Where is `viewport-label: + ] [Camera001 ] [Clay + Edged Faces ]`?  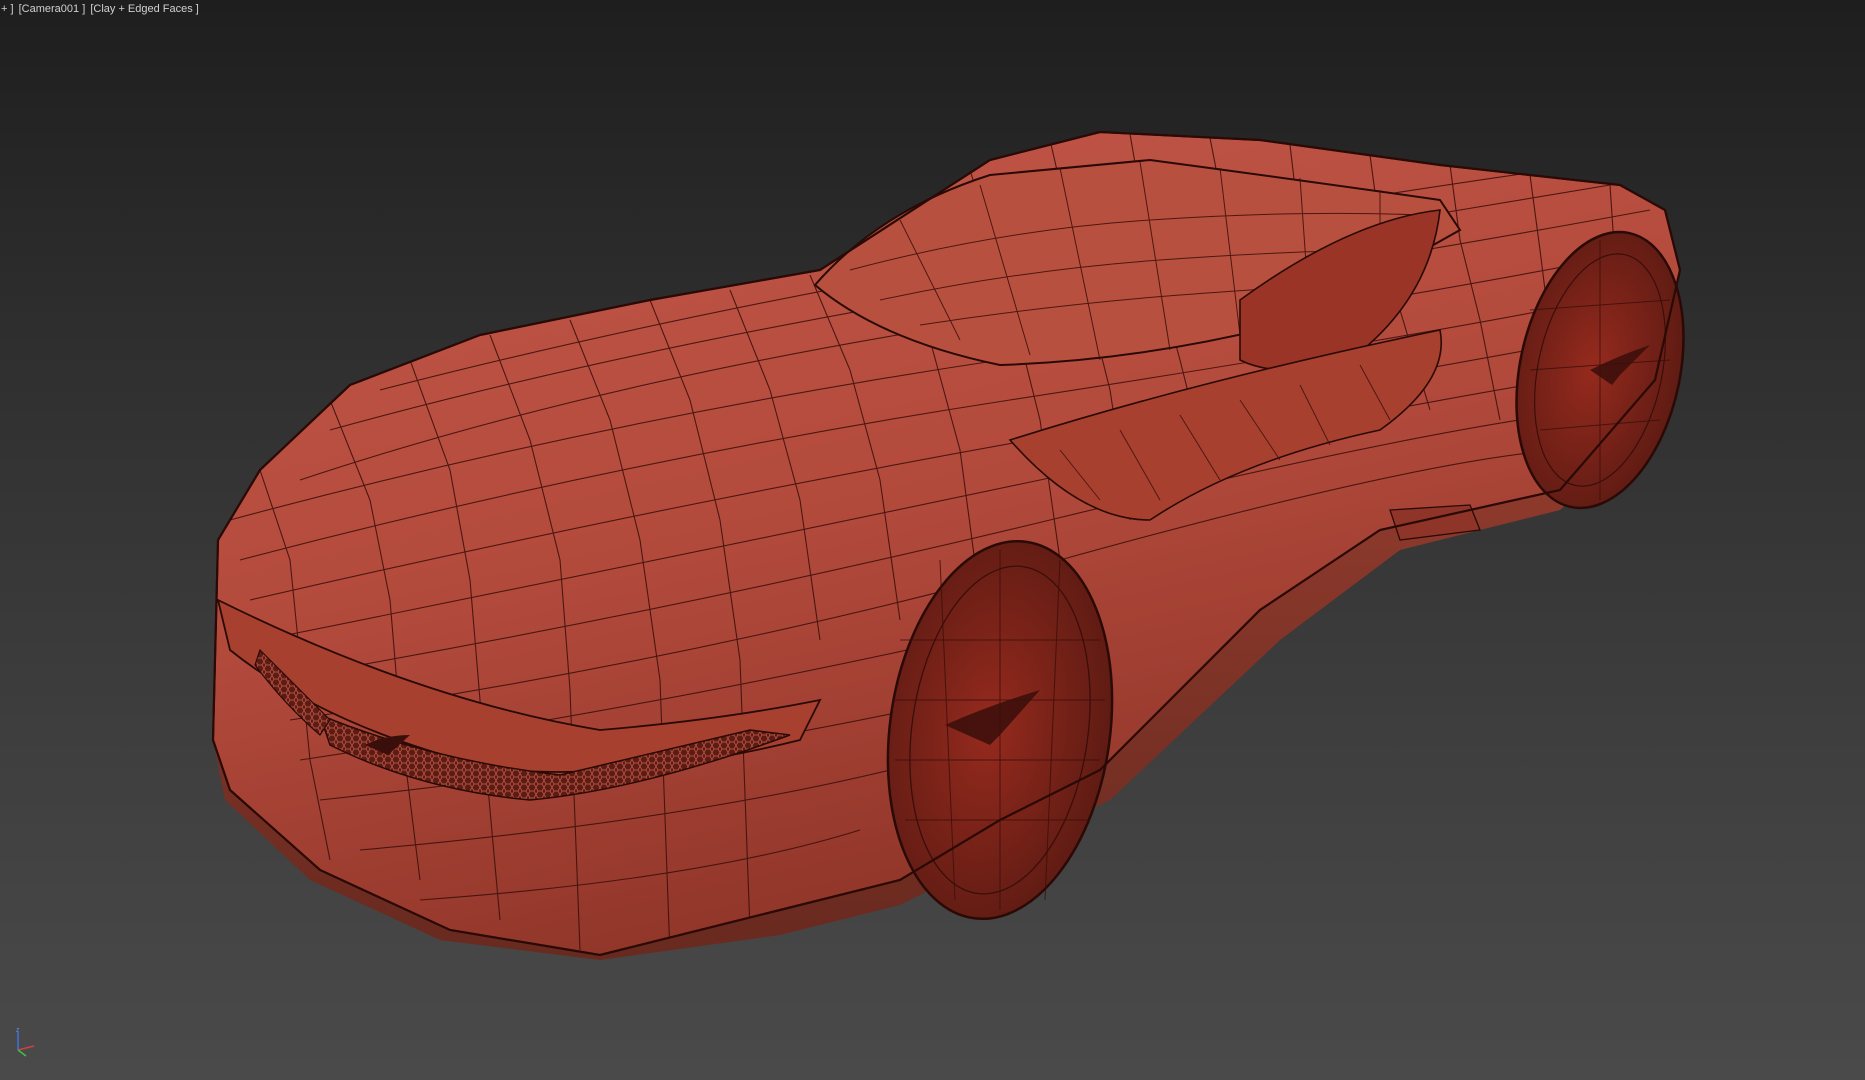
viewport-label: + ] [Camera001 ] [Clay + Edged Faces ] is located at coordinates (100, 9).